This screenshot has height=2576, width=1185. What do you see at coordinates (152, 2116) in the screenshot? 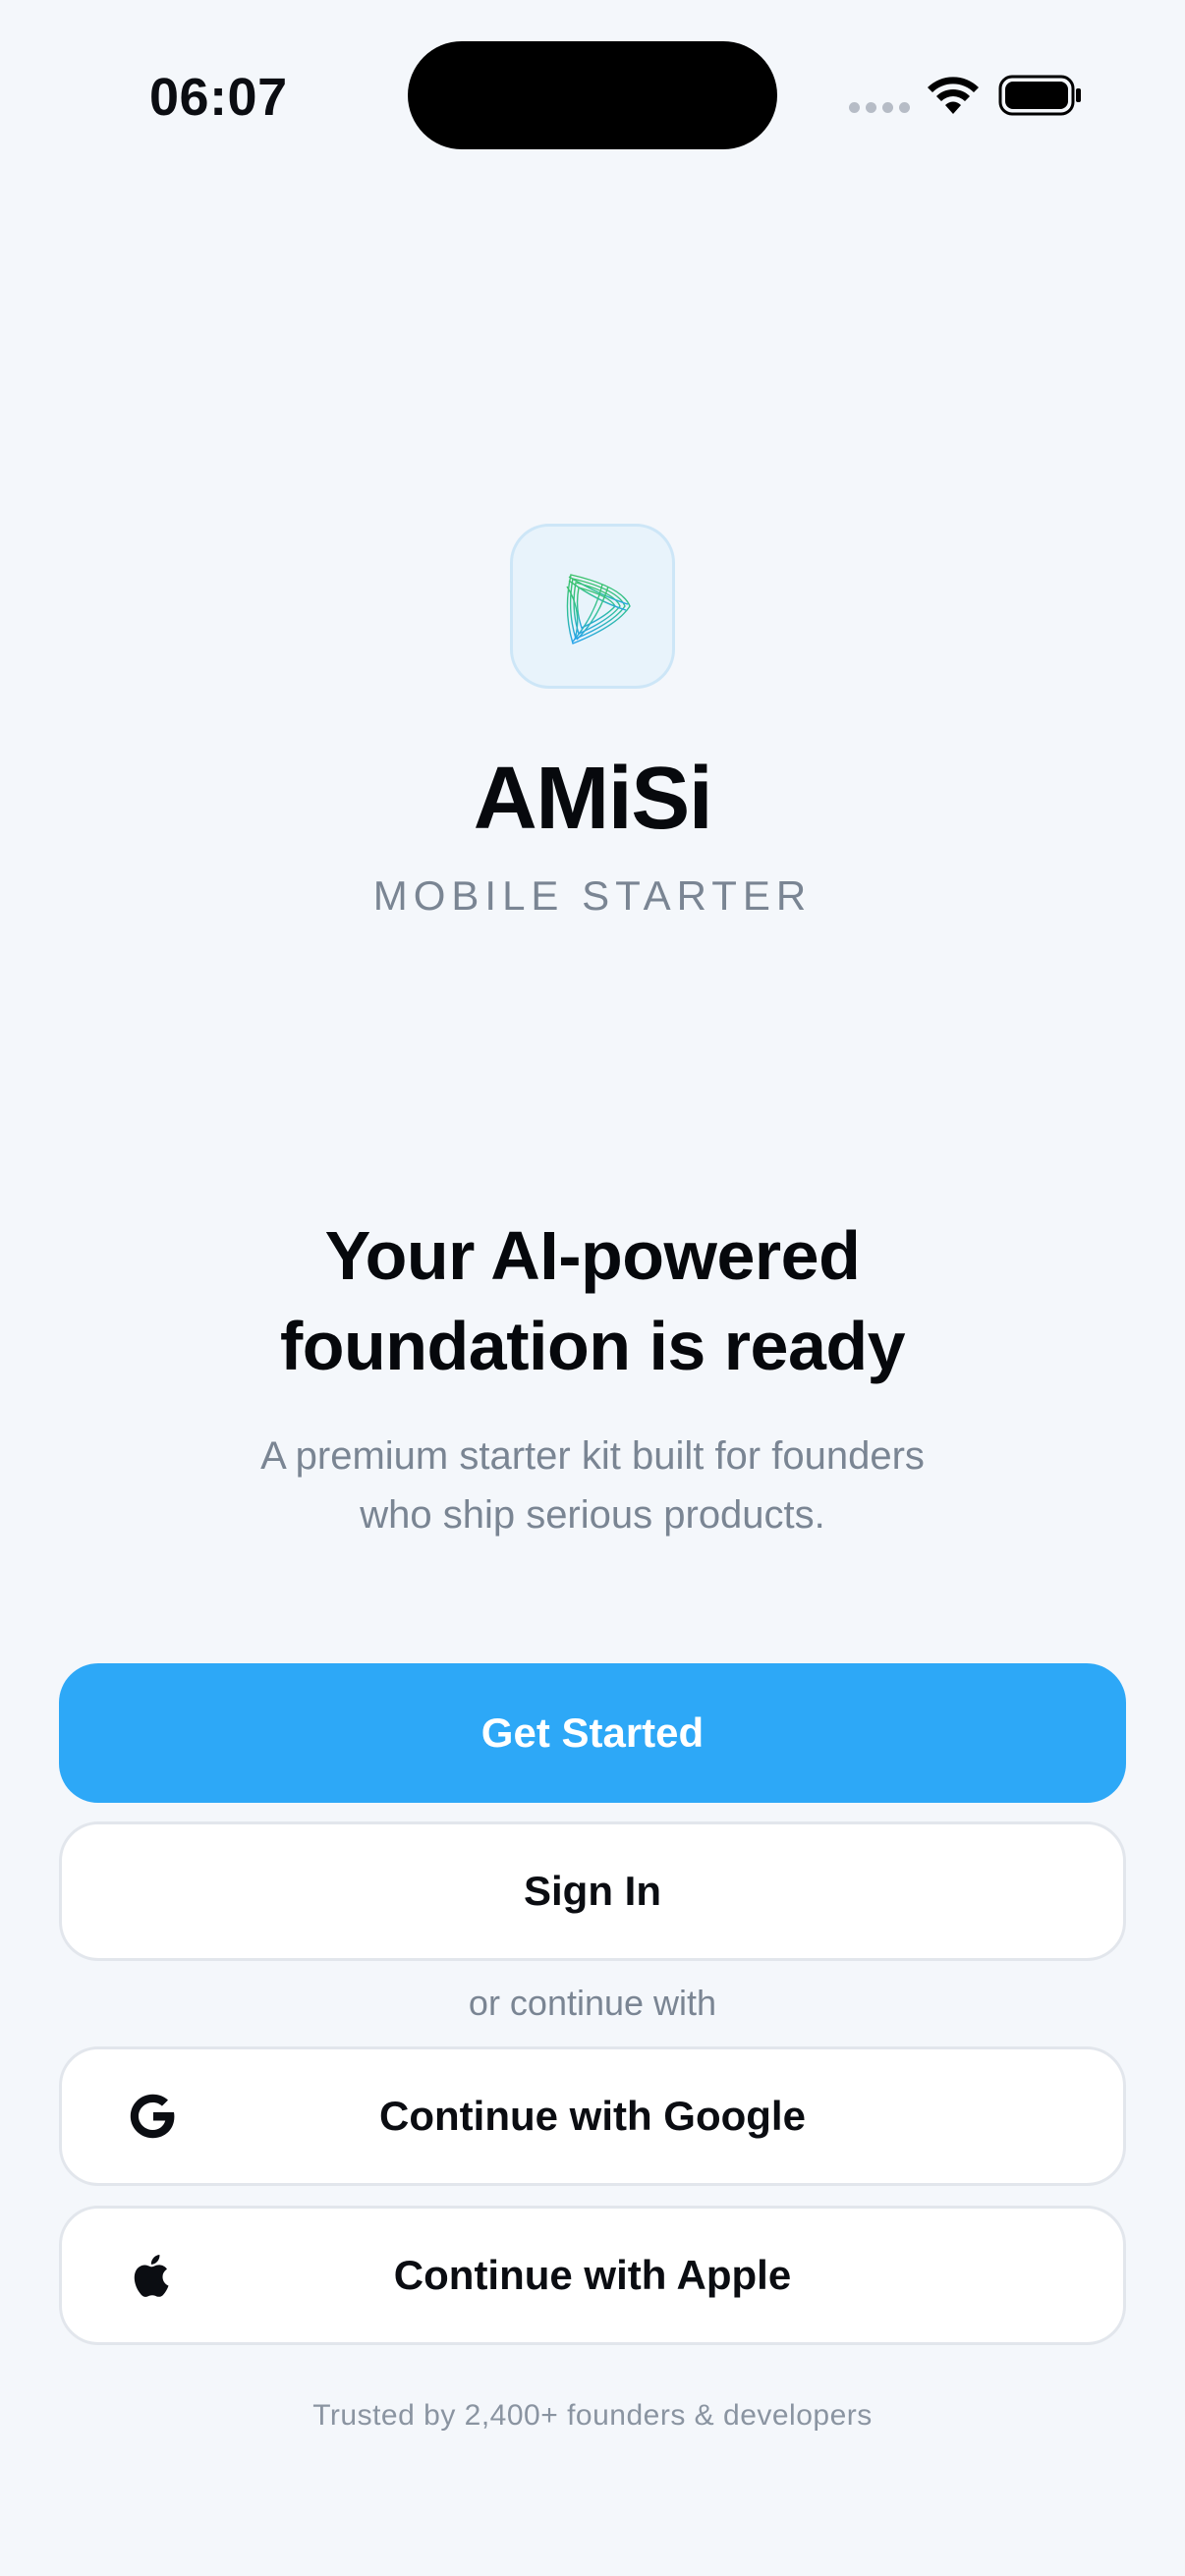
I see `google-icon` at bounding box center [152, 2116].